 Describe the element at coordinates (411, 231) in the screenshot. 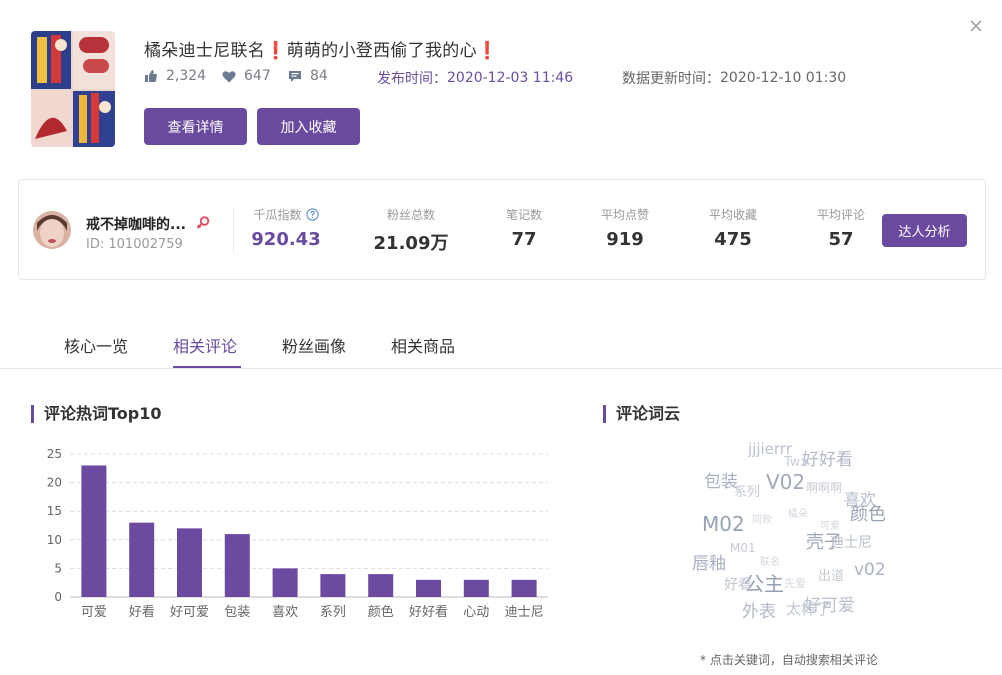

I see `stat-fans: 粉丝总数 21.09万` at that location.